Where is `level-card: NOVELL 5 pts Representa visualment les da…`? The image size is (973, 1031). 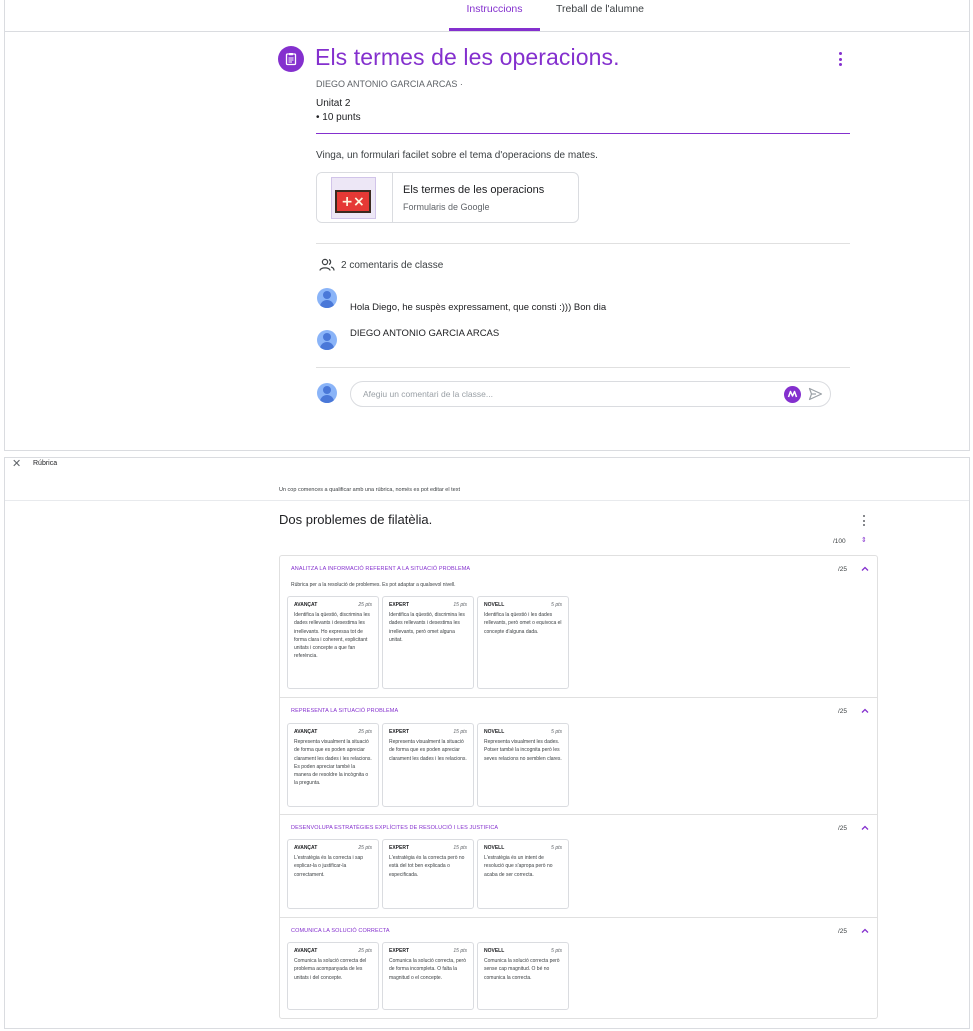 level-card: NOVELL 5 pts Representa visualment les da… is located at coordinates (523, 765).